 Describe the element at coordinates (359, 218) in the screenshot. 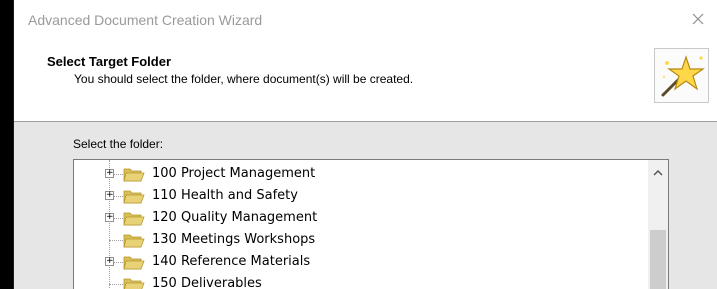

I see `tree-item-120-quality-management: + 120 Quality Management` at that location.